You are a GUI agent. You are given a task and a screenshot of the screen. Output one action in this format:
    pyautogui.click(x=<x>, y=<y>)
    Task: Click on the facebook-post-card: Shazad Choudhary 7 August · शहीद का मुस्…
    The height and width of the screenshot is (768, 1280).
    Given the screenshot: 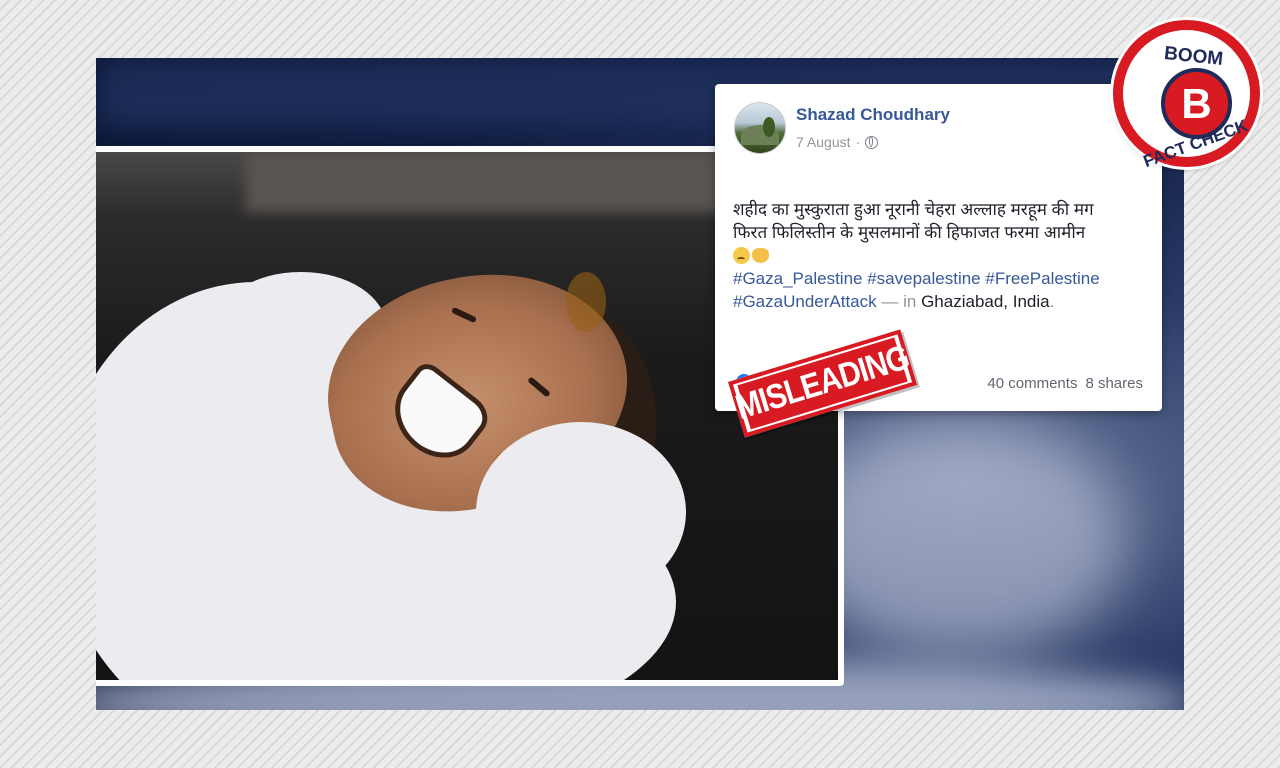 What is the action you would take?
    pyautogui.click(x=938, y=247)
    